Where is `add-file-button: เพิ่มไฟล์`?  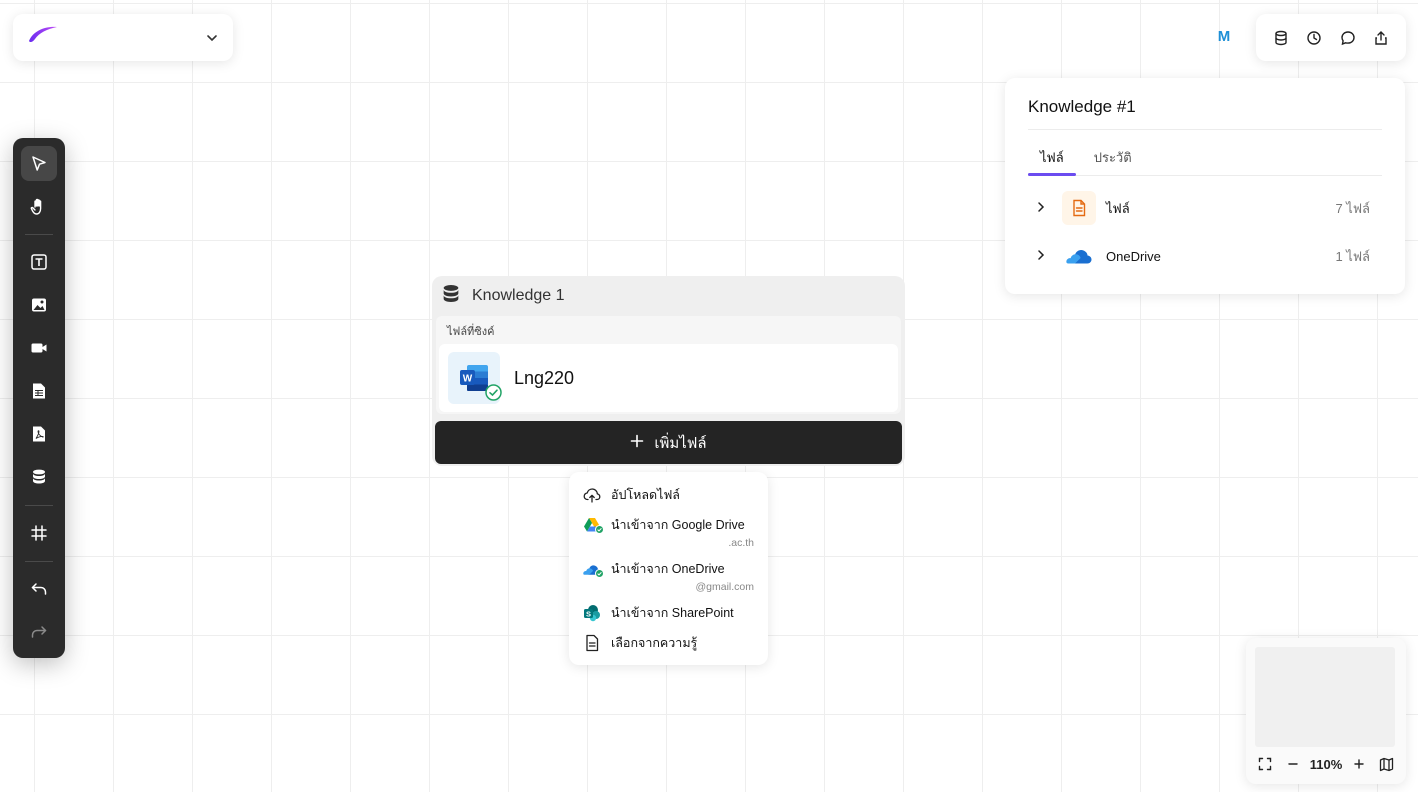
add-file-button: เพิ่มไฟล์ is located at coordinates (668, 442).